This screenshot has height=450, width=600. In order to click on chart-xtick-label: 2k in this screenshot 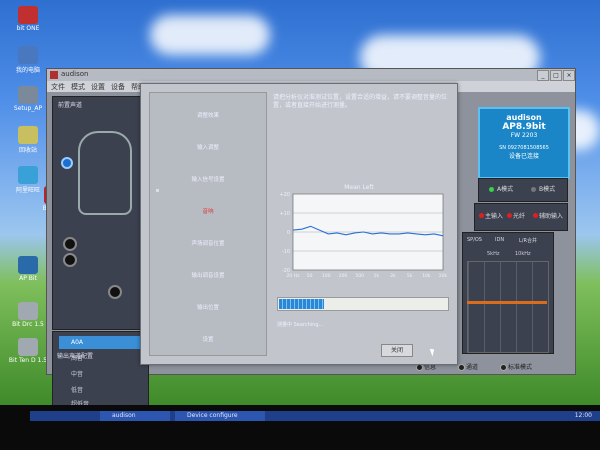, I will do `click(393, 276)`.